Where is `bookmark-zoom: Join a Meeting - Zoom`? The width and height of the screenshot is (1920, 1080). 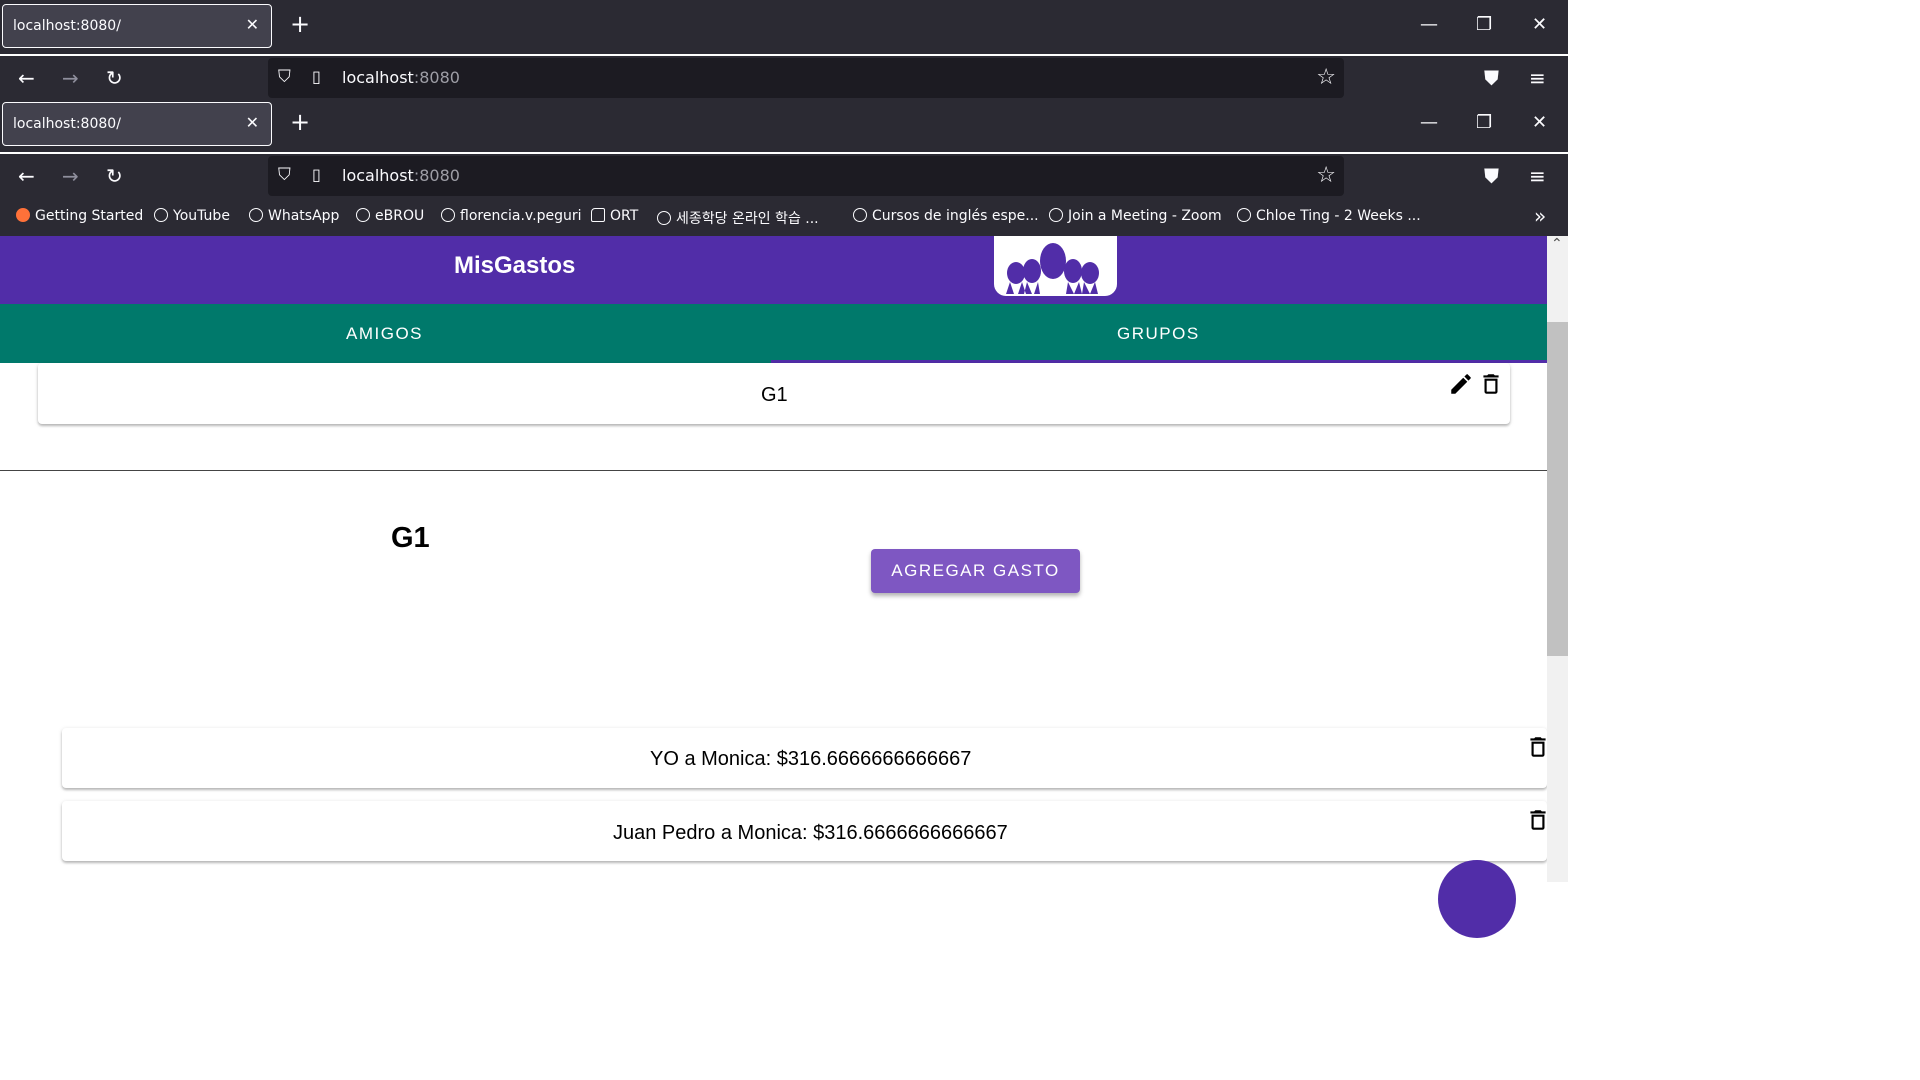 bookmark-zoom: Join a Meeting - Zoom is located at coordinates (1135, 216).